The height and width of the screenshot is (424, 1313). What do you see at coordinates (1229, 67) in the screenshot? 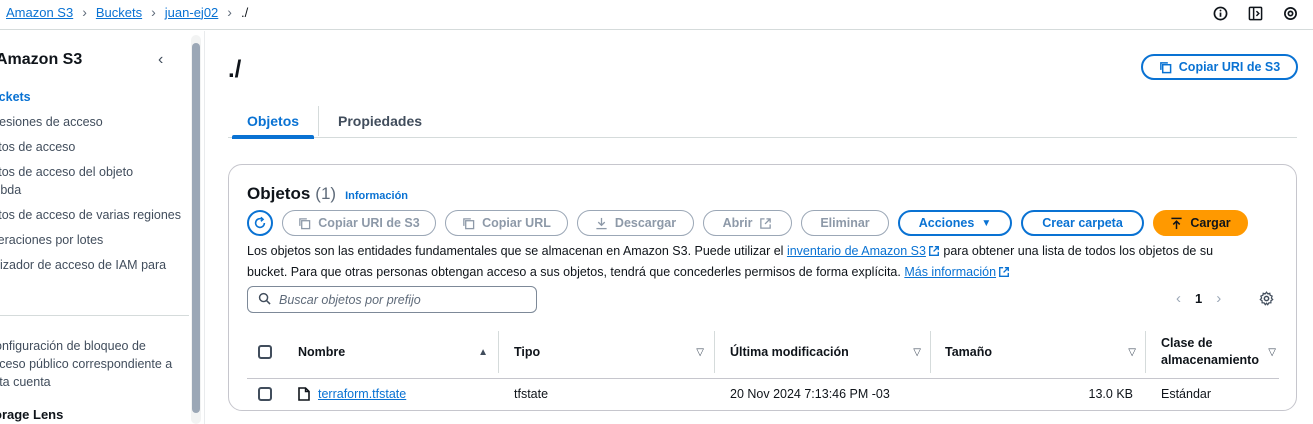
I see `copy-s3-uri-label: Copiar URI de S3` at bounding box center [1229, 67].